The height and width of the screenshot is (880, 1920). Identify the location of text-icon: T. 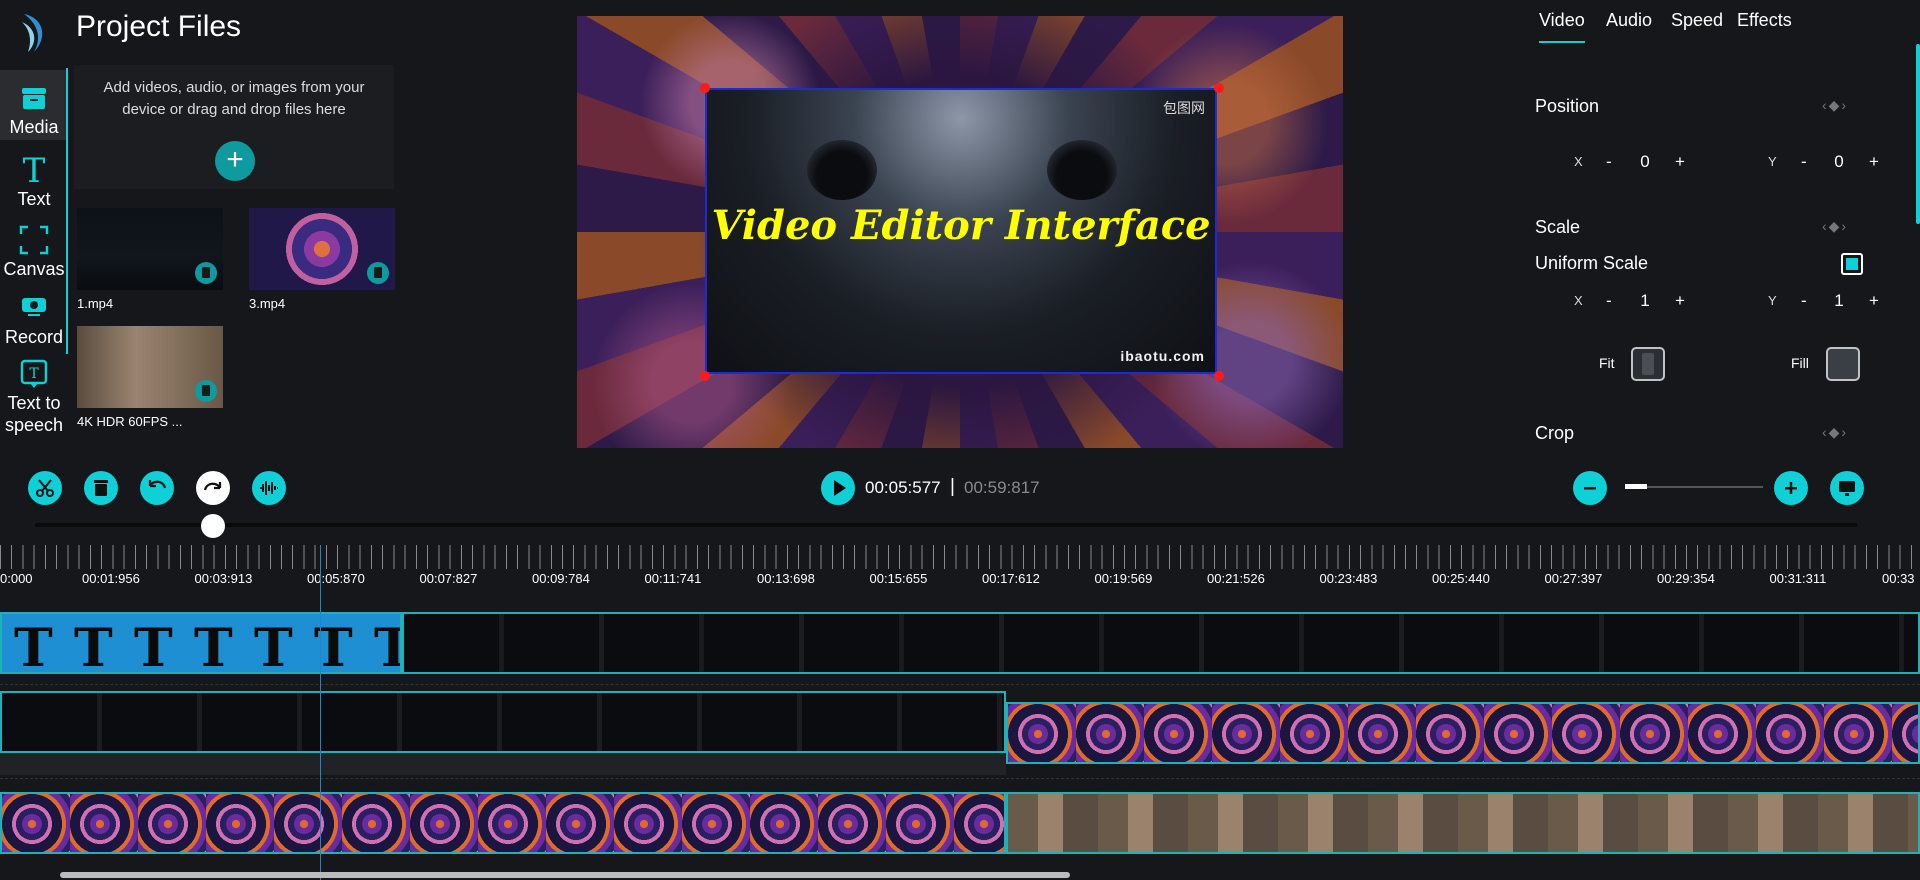
(34, 170).